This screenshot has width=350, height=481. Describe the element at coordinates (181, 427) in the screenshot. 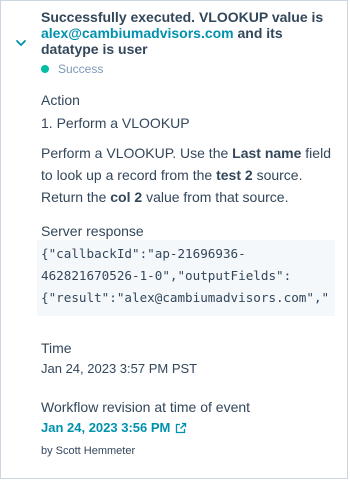

I see `external-link-icon` at that location.